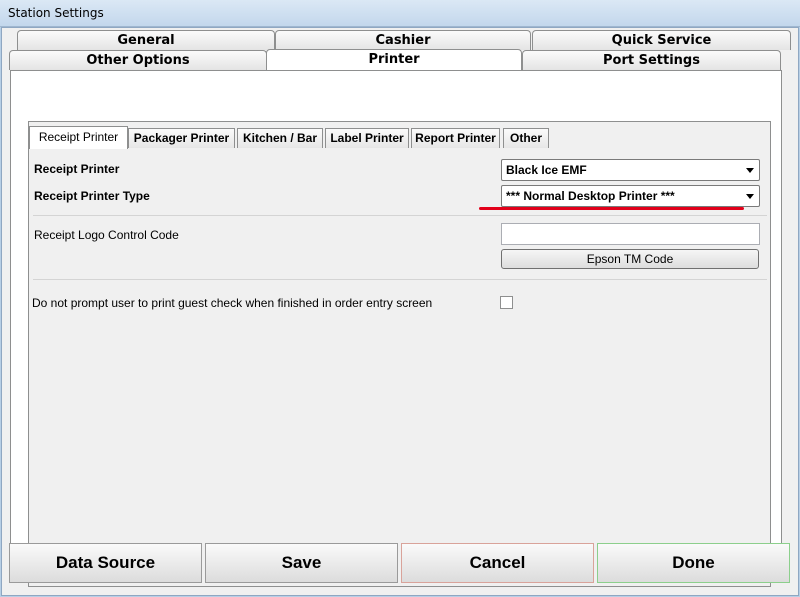 Image resolution: width=800 pixels, height=597 pixels. What do you see at coordinates (280, 138) in the screenshot?
I see `subtab-kitchen-bar: Kitchen / Bar` at bounding box center [280, 138].